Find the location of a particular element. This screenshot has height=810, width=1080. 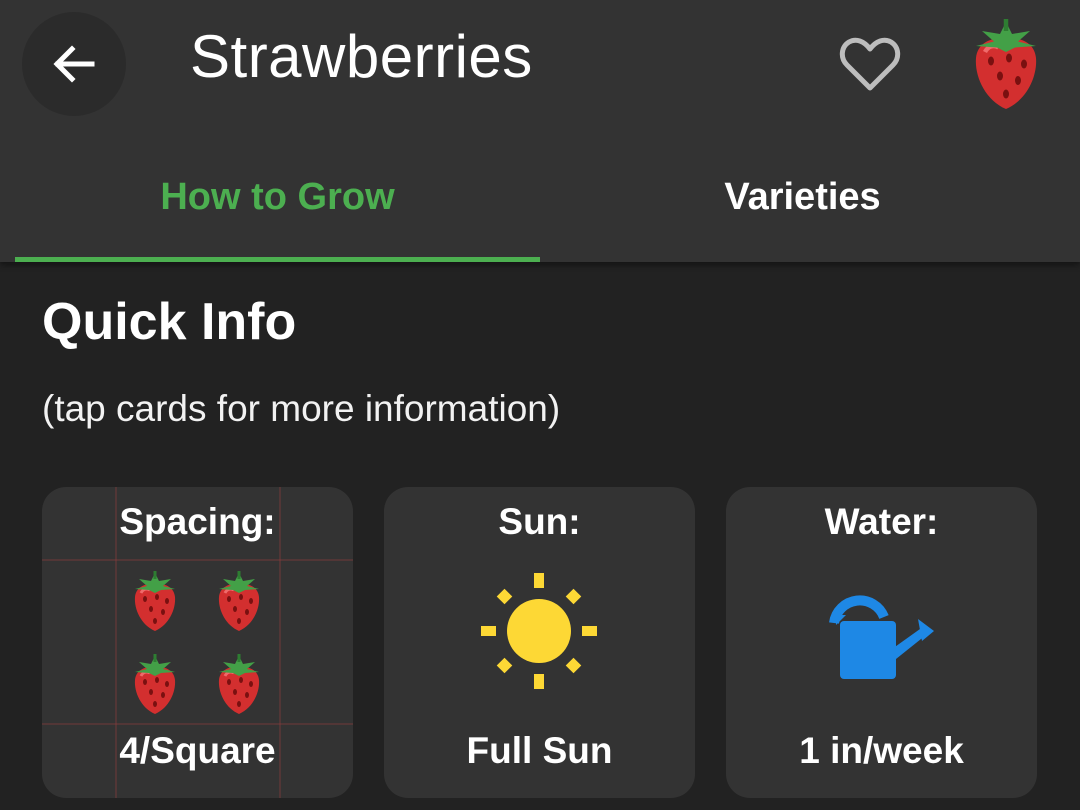

page-title: Strawberries is located at coordinates (361, 56).